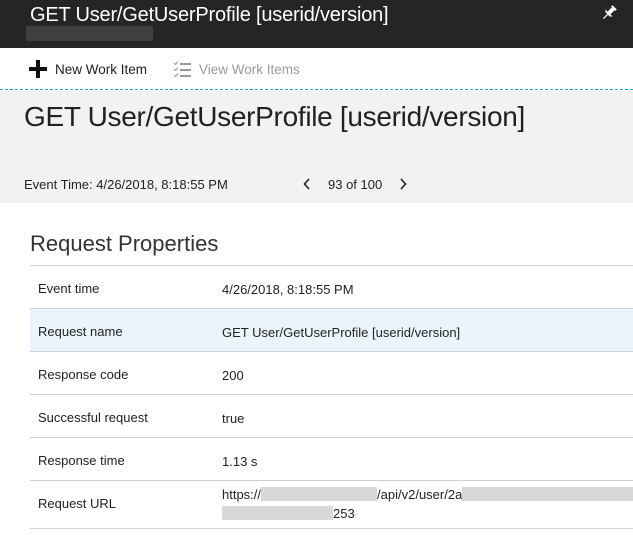  I want to click on chevron-left-icon, so click(306, 184).